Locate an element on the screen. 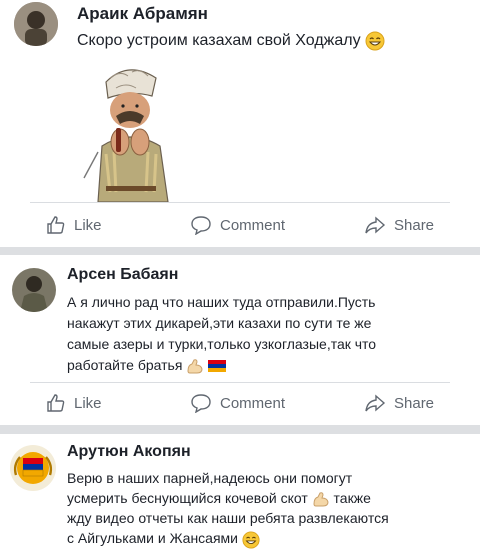 The height and width of the screenshot is (551, 480). author-name: Арутюн Акопян is located at coordinates (129, 452).